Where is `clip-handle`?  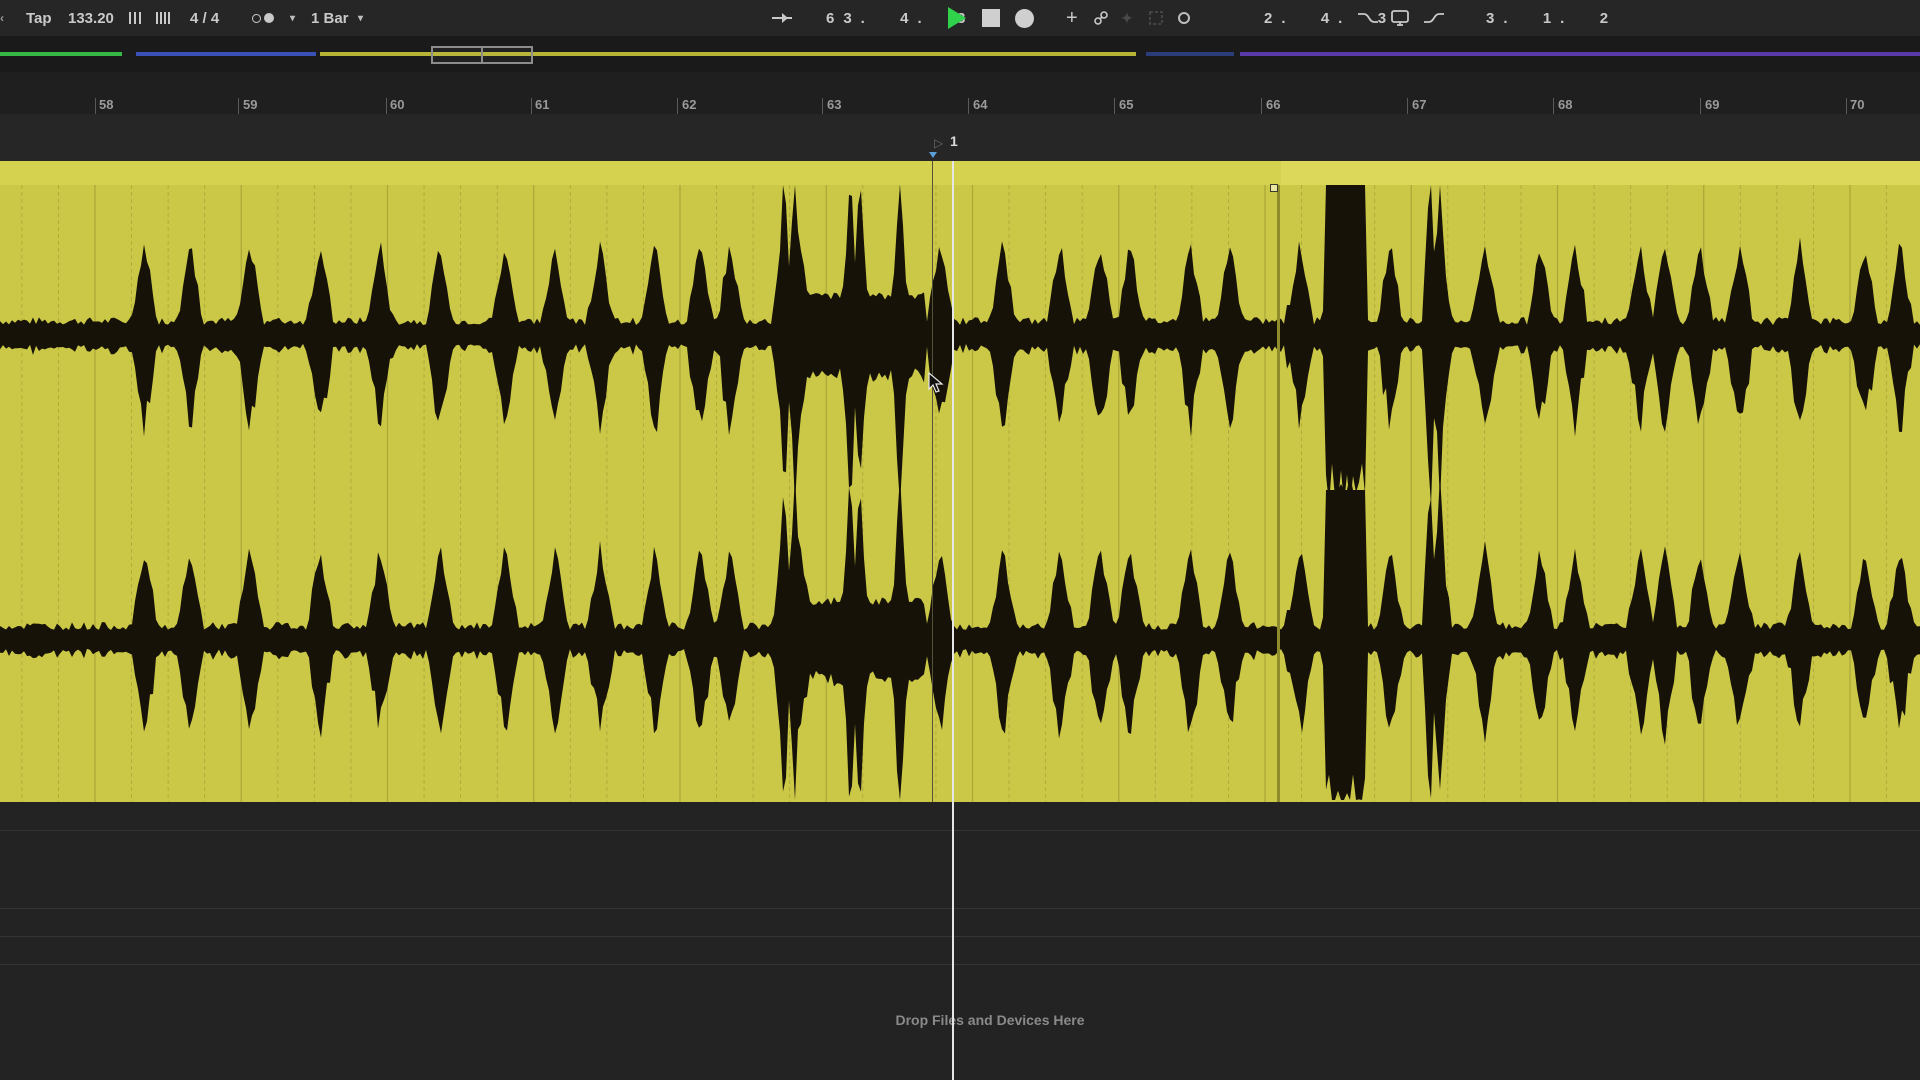 clip-handle is located at coordinates (1274, 188).